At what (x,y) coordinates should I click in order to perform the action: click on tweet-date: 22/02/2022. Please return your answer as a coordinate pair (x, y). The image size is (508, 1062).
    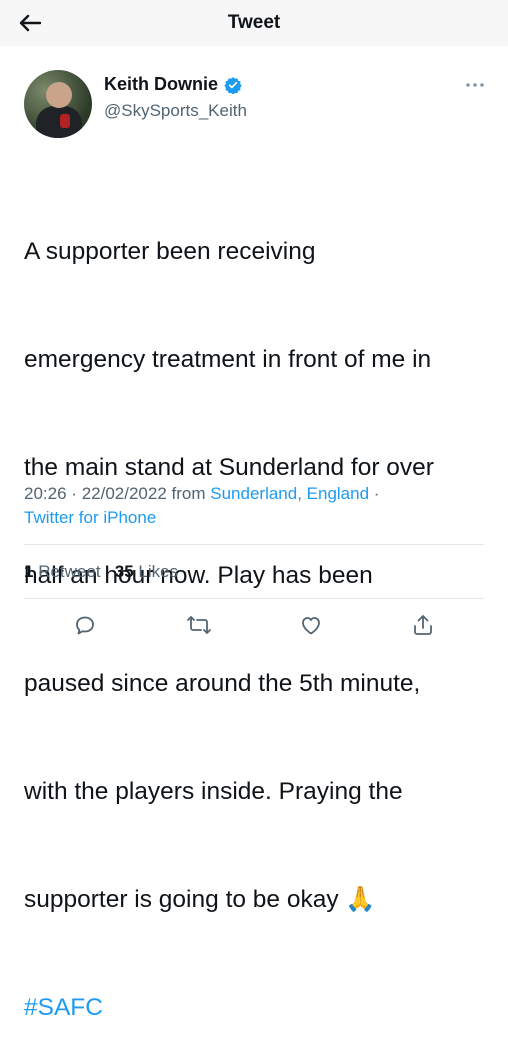
    Looking at the image, I should click on (124, 493).